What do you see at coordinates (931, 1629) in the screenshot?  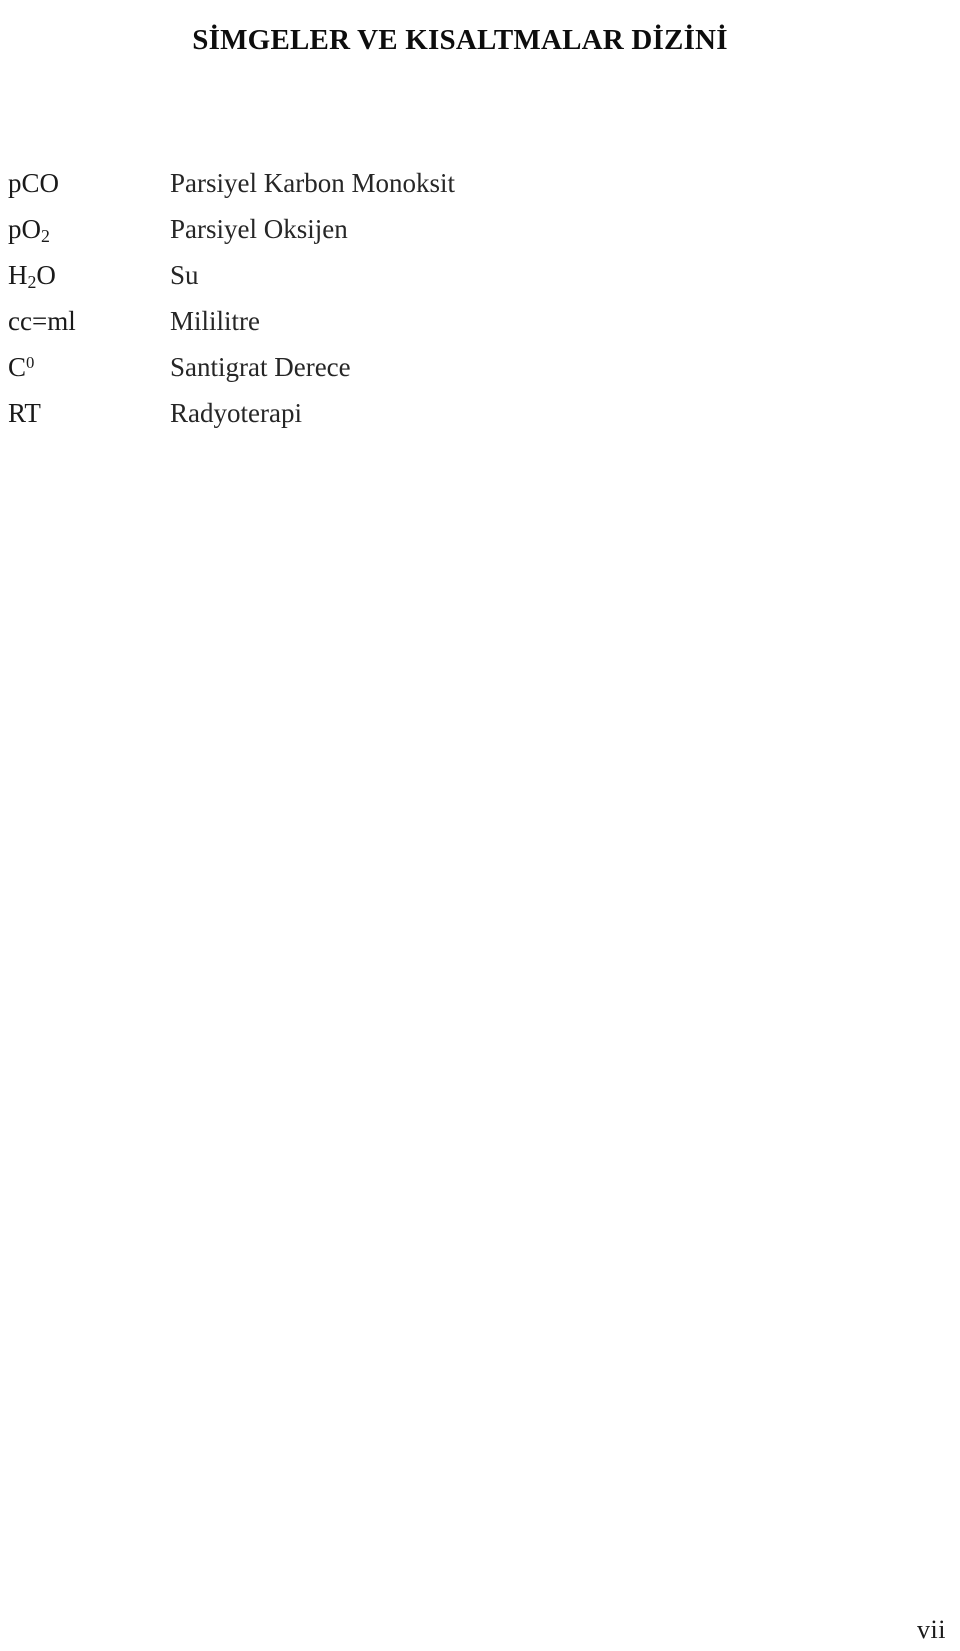 I see `page-number: vii` at bounding box center [931, 1629].